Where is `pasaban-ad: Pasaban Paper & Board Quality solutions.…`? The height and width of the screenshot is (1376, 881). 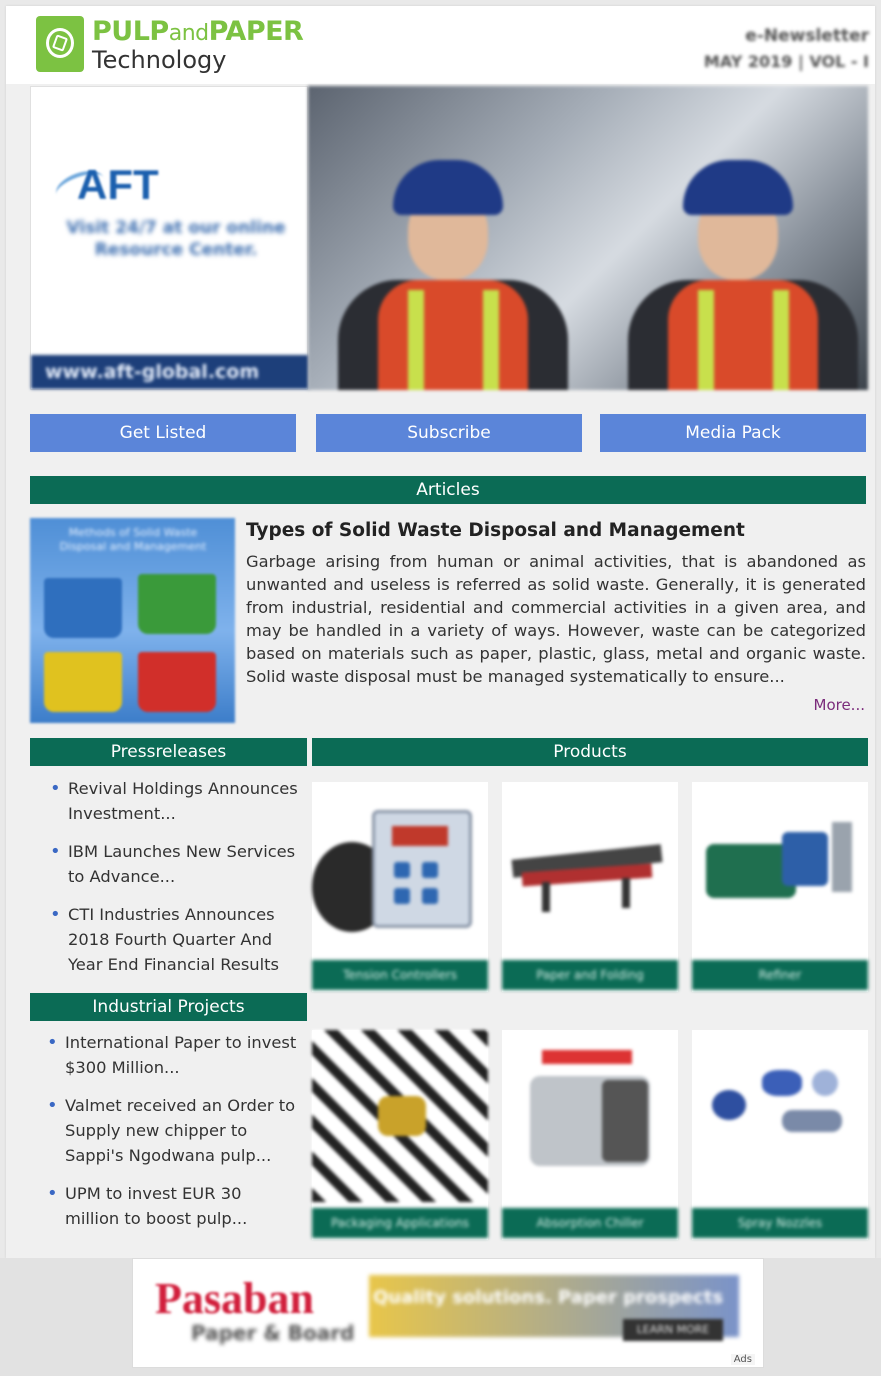
pasaban-ad: Pasaban Paper & Board Quality solutions.… is located at coordinates (448, 1313).